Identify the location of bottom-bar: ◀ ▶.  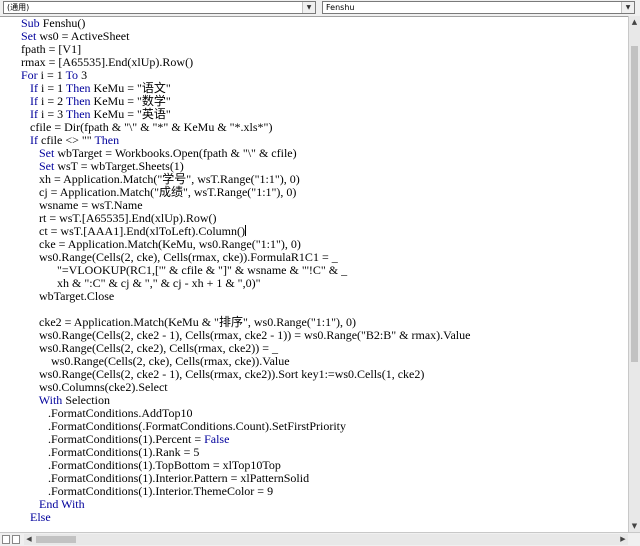
(320, 539).